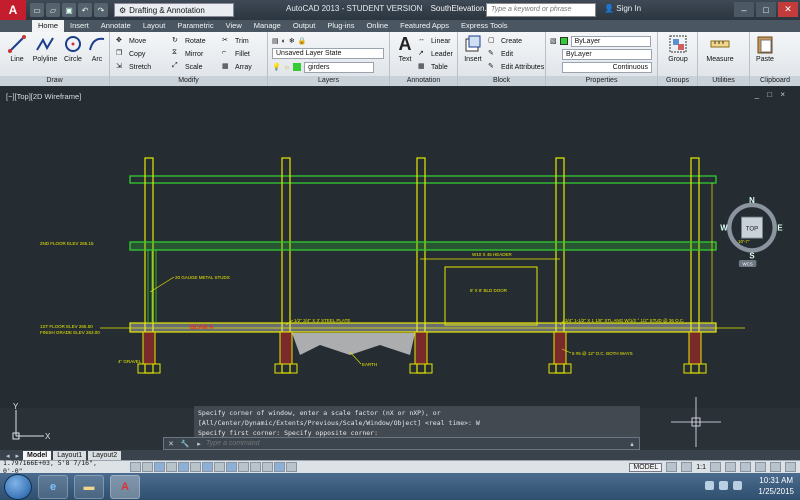  I want to click on group-button: Group, so click(678, 48).